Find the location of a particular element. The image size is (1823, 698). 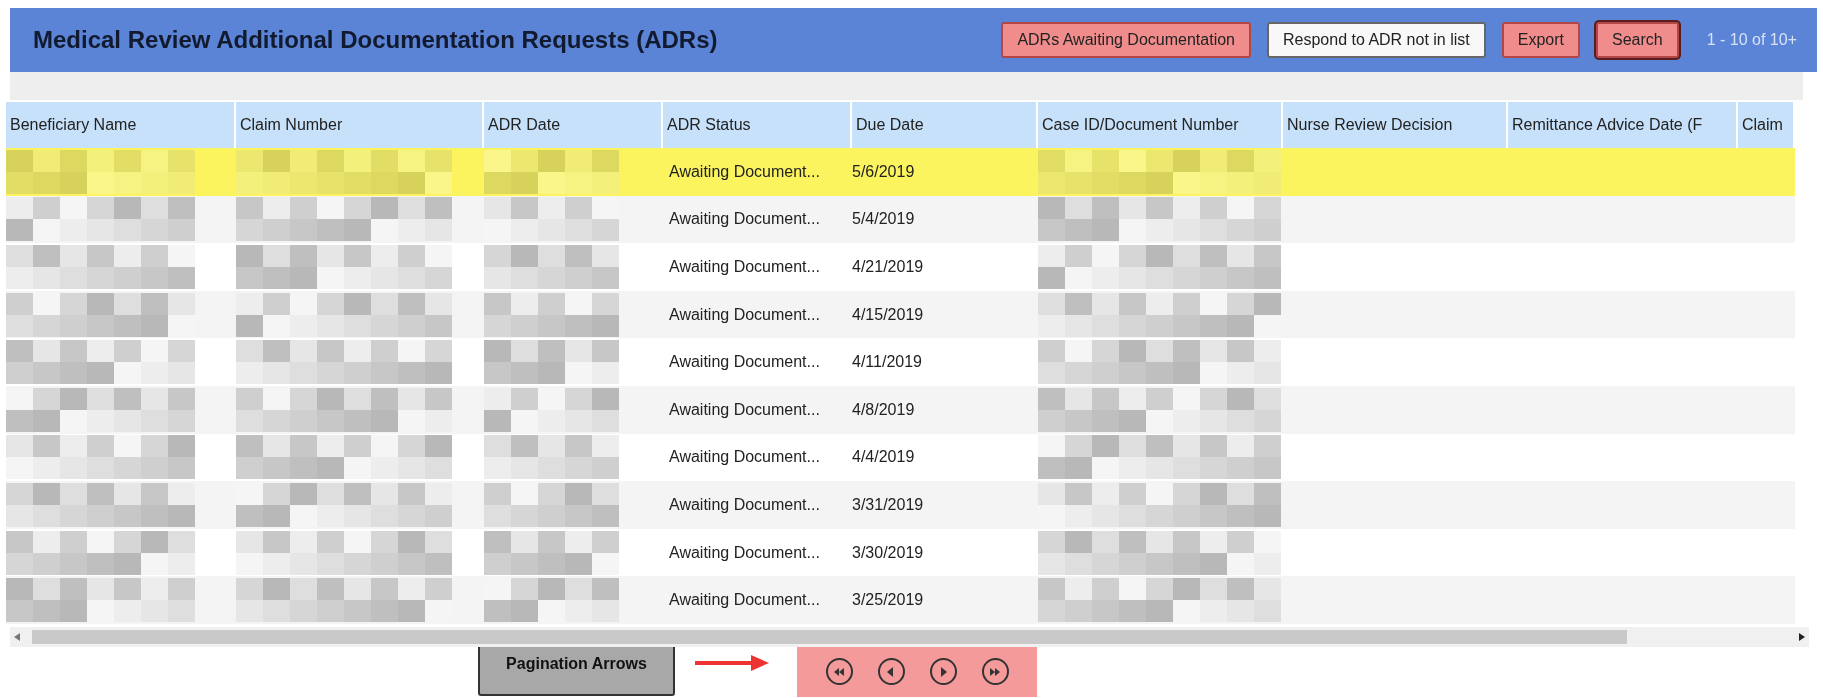

right-arrow-icon is located at coordinates (995, 671).